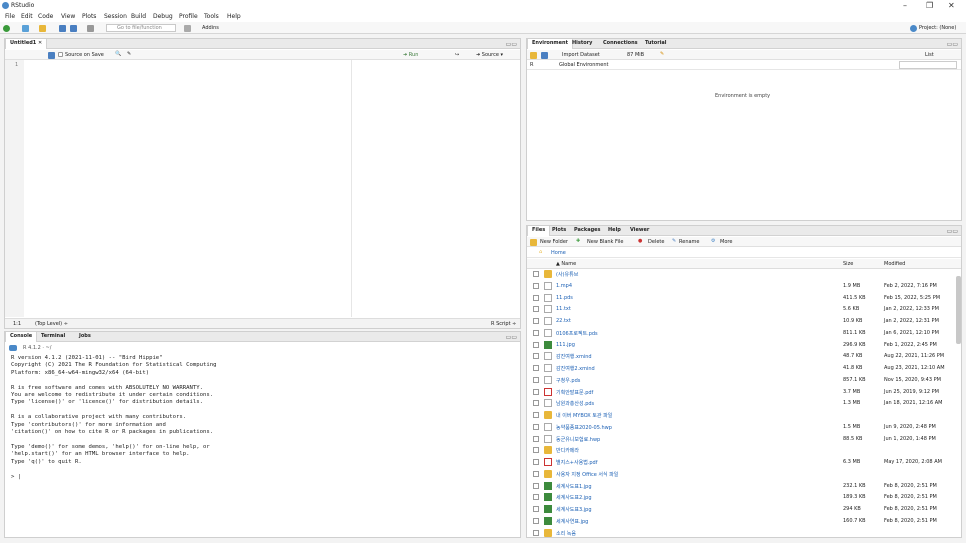  I want to click on file-row: 남원과총산성.pds 1.3 MB Jan 18, 2021, 12:16 AM, so click(742, 404).